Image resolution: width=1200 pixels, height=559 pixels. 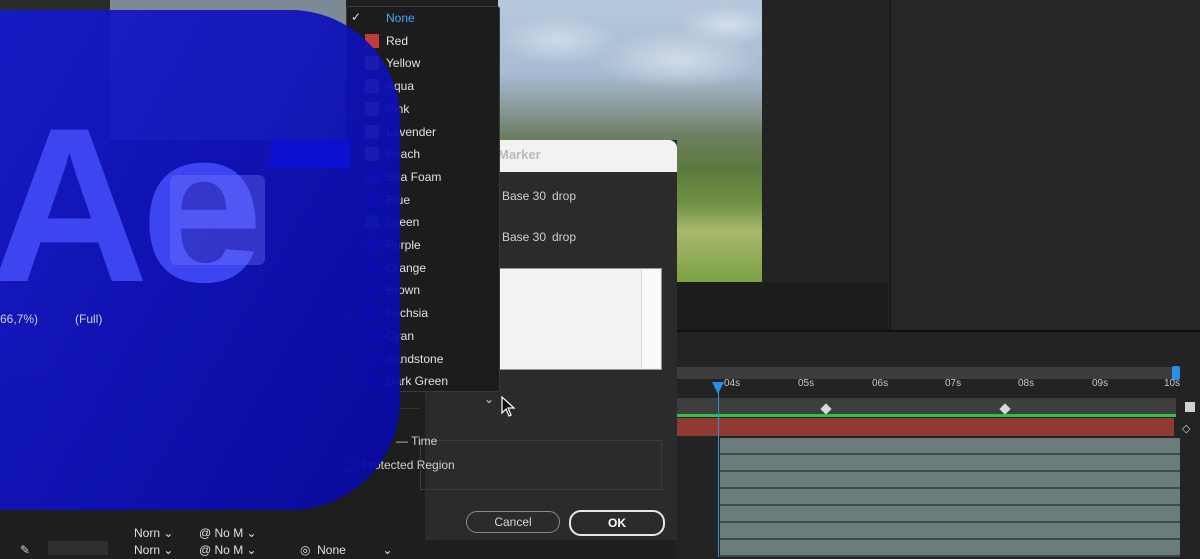 I want to click on menu-item-label: Red, so click(x=397, y=40).